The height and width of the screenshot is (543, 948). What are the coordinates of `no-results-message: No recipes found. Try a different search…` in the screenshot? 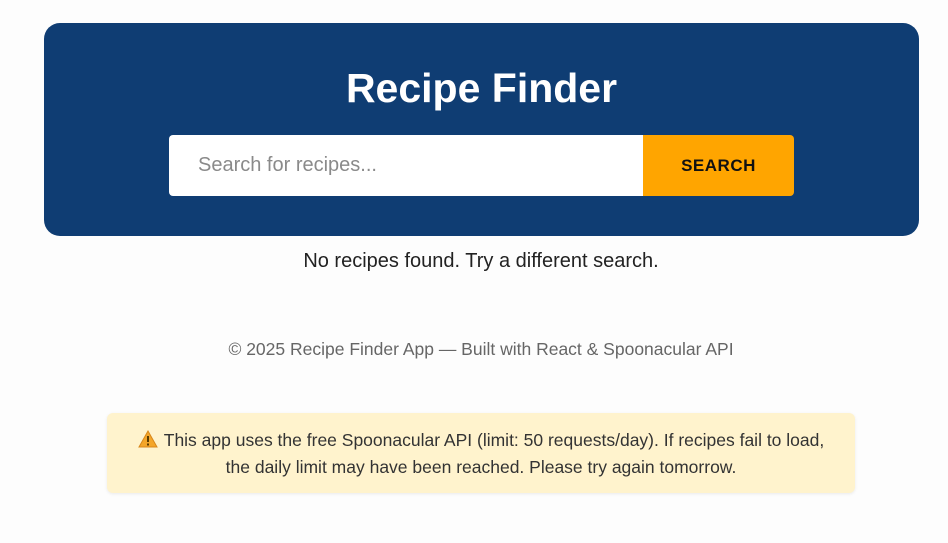 It's located at (481, 261).